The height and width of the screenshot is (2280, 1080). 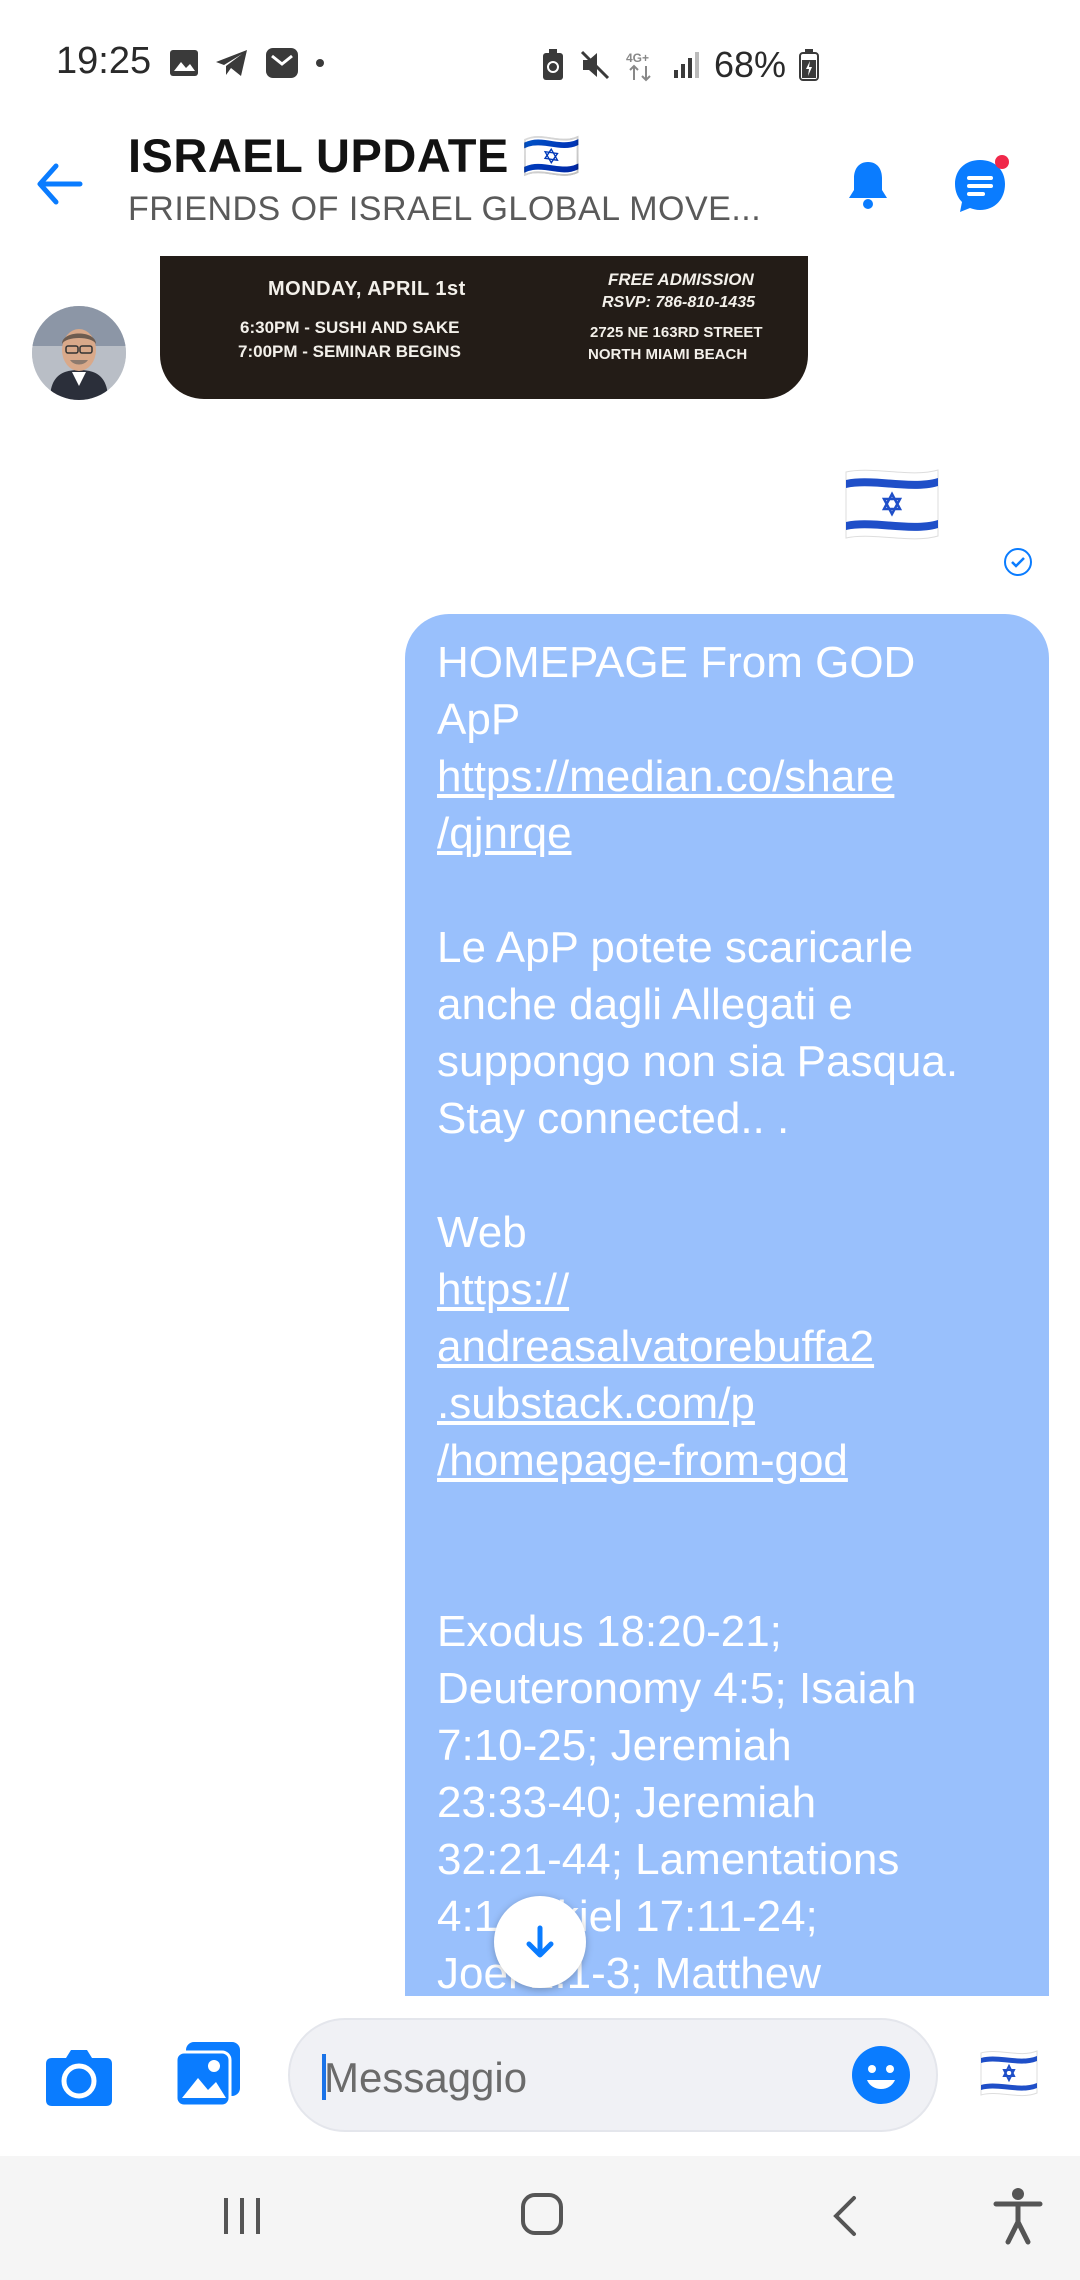 I want to click on message-placeholder: Messaggio, so click(x=426, y=2077).